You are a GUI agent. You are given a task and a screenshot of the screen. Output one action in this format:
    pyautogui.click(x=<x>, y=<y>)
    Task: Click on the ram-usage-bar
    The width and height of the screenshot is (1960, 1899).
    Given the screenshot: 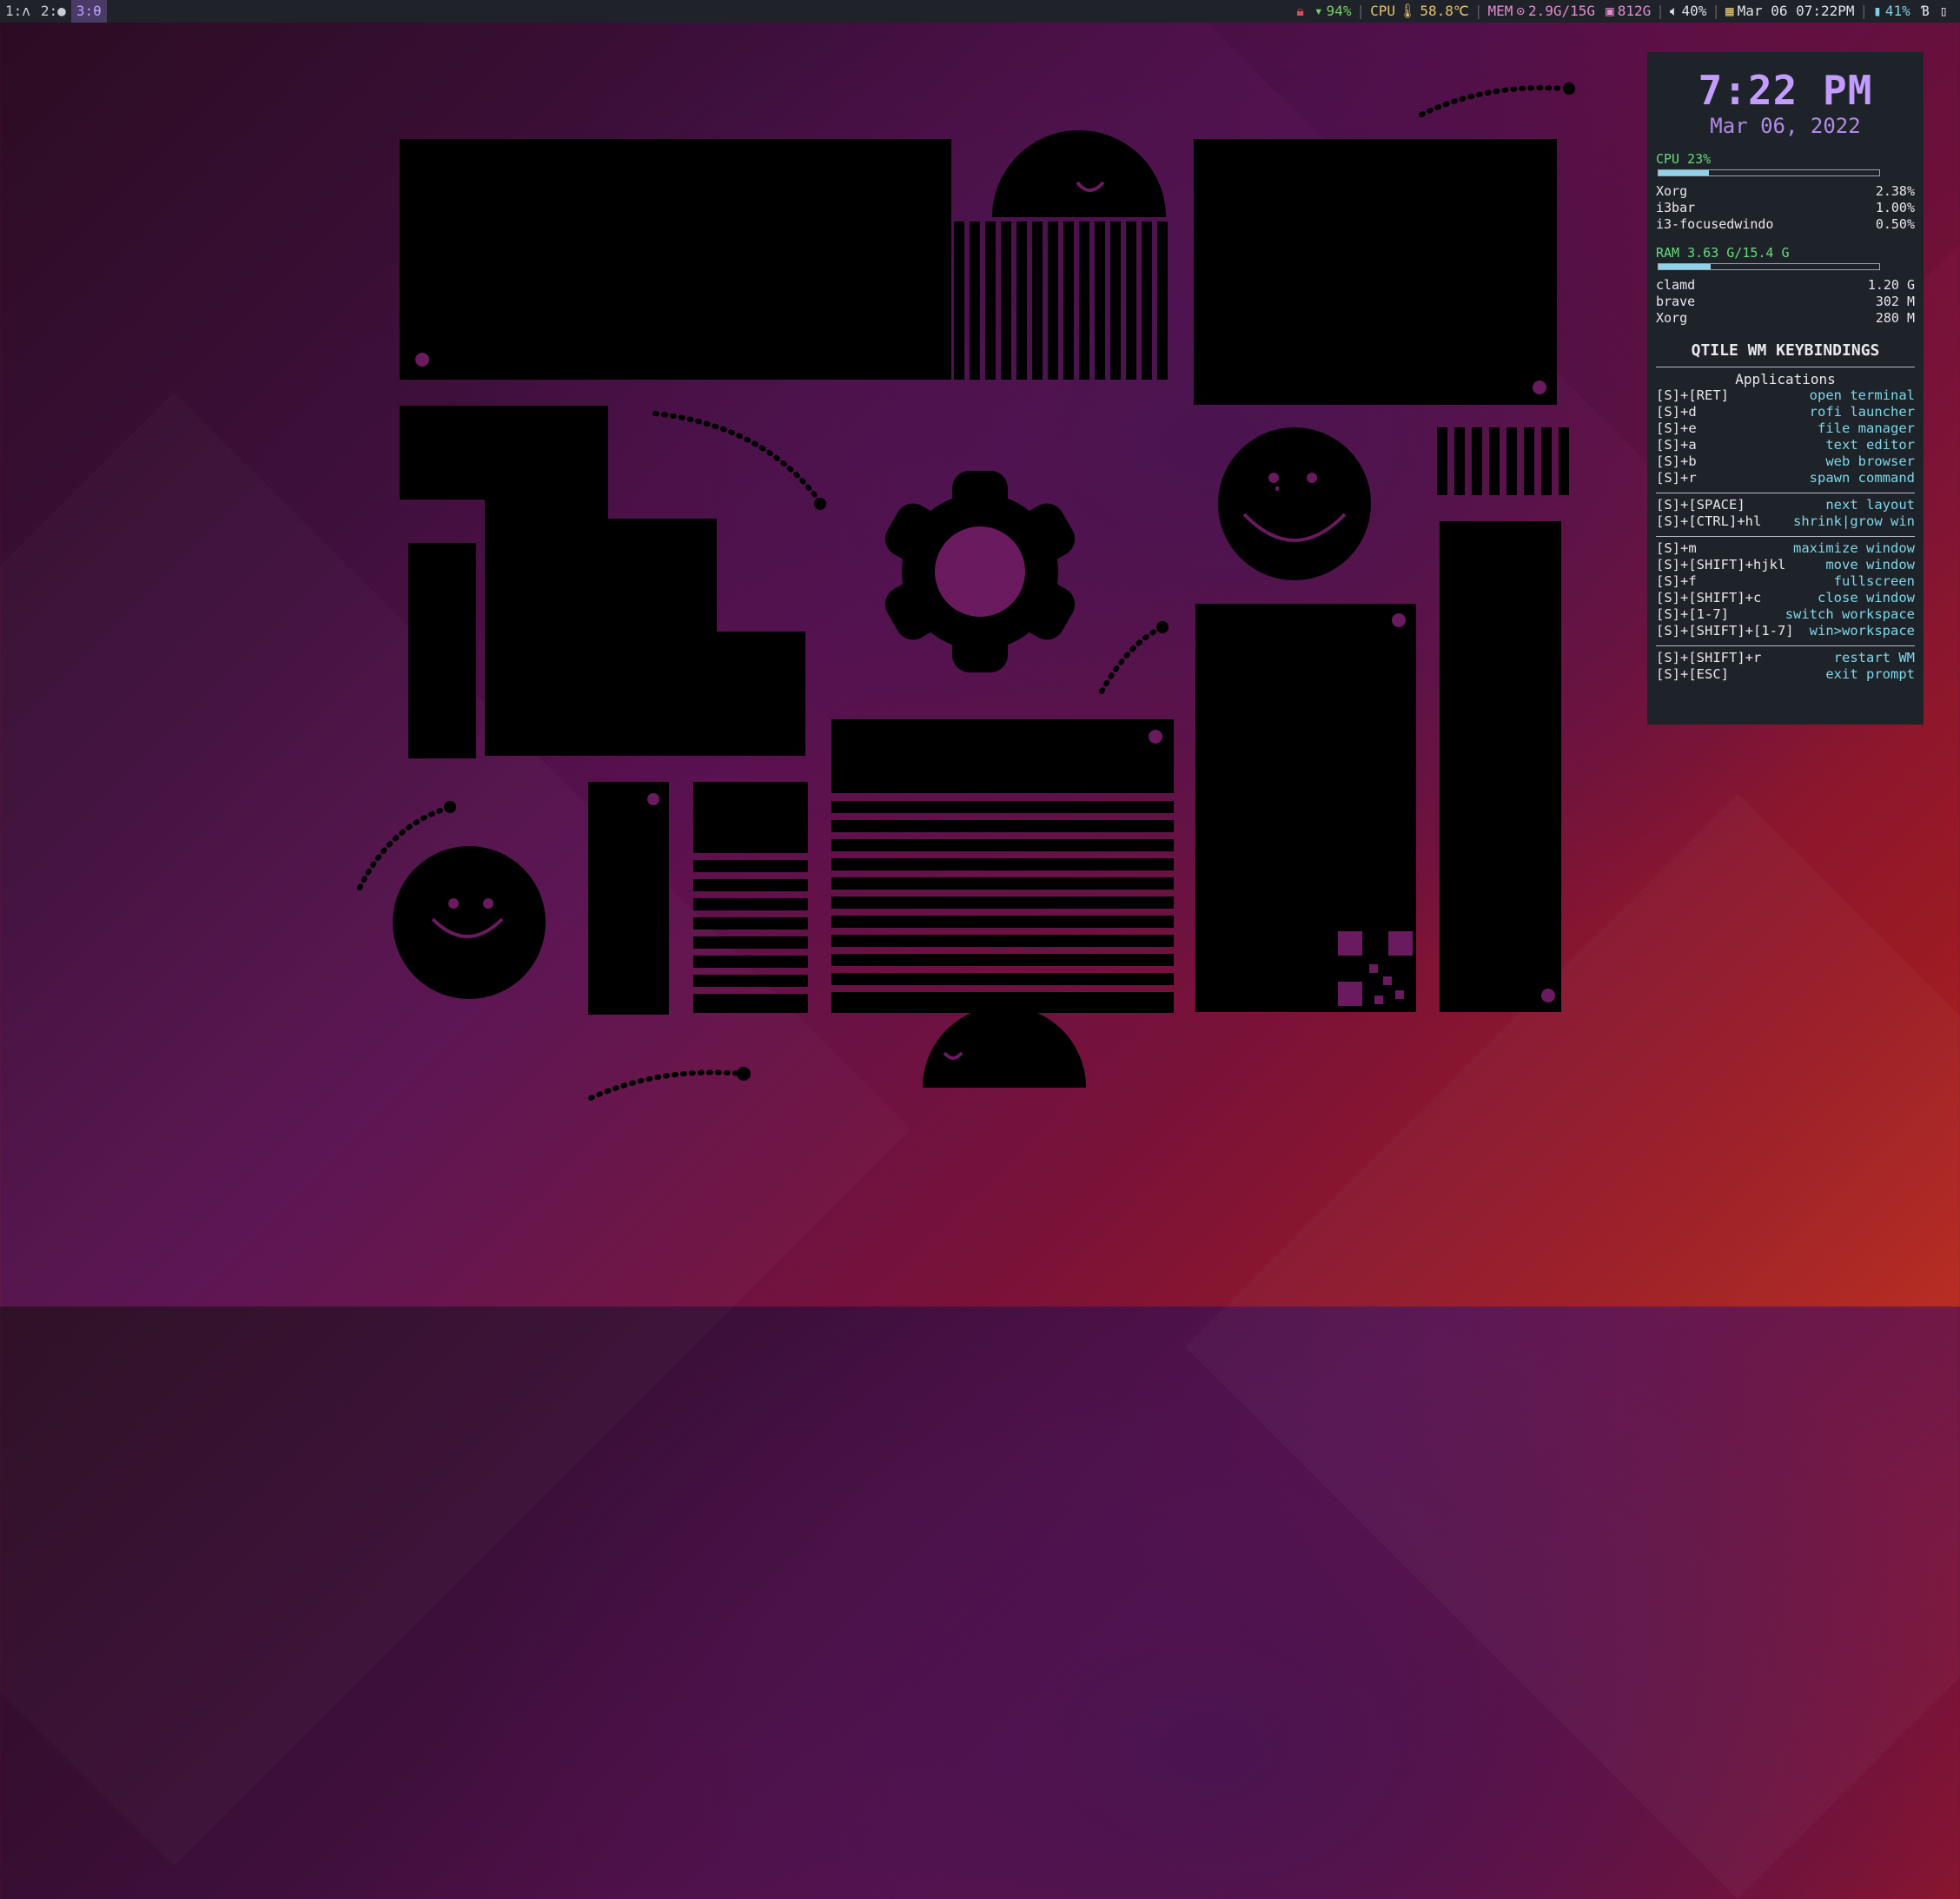 What is the action you would take?
    pyautogui.click(x=1769, y=266)
    